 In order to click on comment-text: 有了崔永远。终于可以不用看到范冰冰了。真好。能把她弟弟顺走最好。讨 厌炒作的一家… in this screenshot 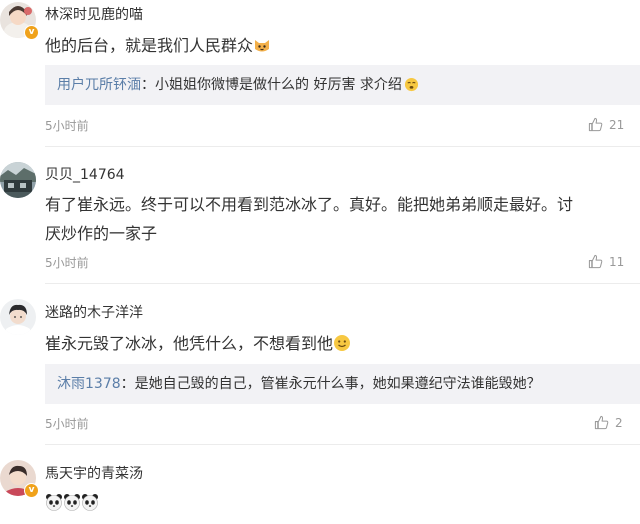, I will do `click(309, 219)`.